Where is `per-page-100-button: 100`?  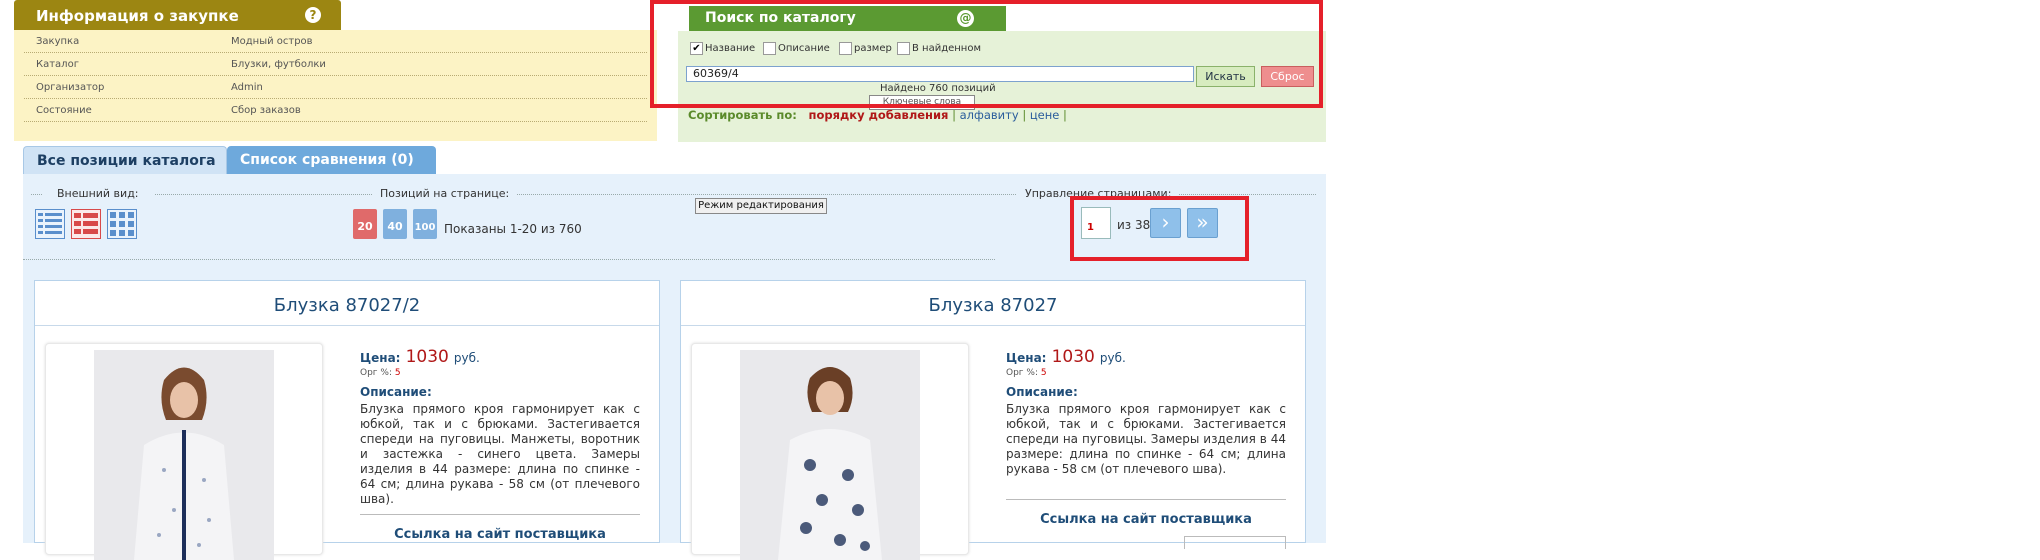 per-page-100-button: 100 is located at coordinates (425, 224).